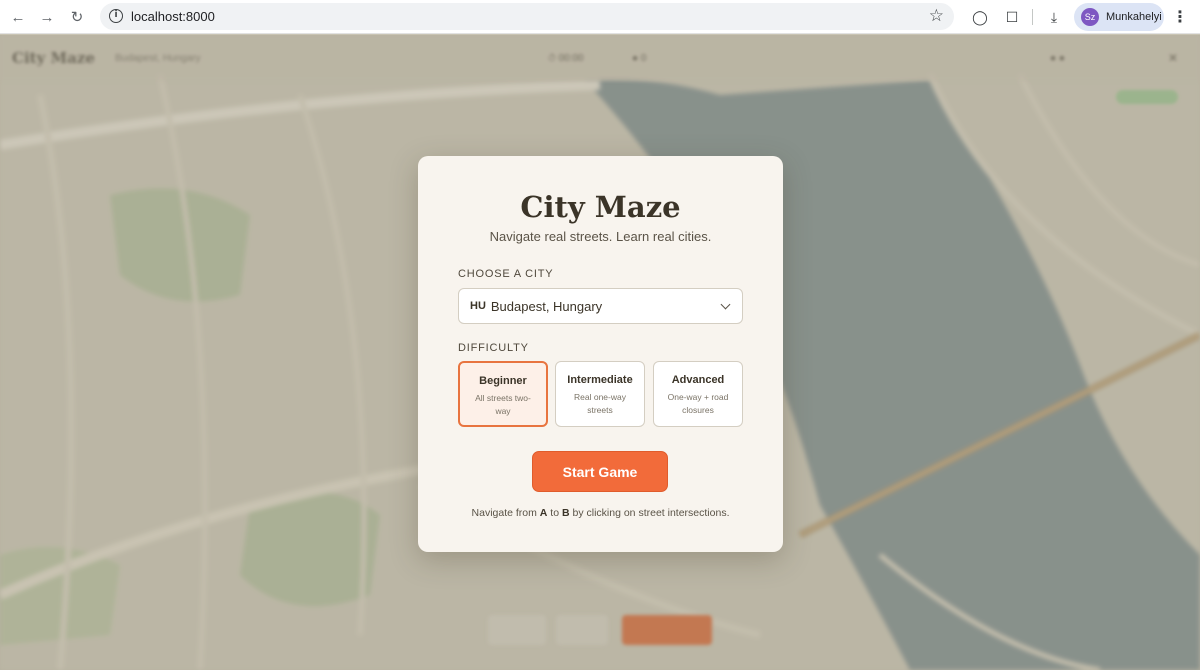 The image size is (1200, 670). I want to click on avatar: Sz, so click(1090, 17).